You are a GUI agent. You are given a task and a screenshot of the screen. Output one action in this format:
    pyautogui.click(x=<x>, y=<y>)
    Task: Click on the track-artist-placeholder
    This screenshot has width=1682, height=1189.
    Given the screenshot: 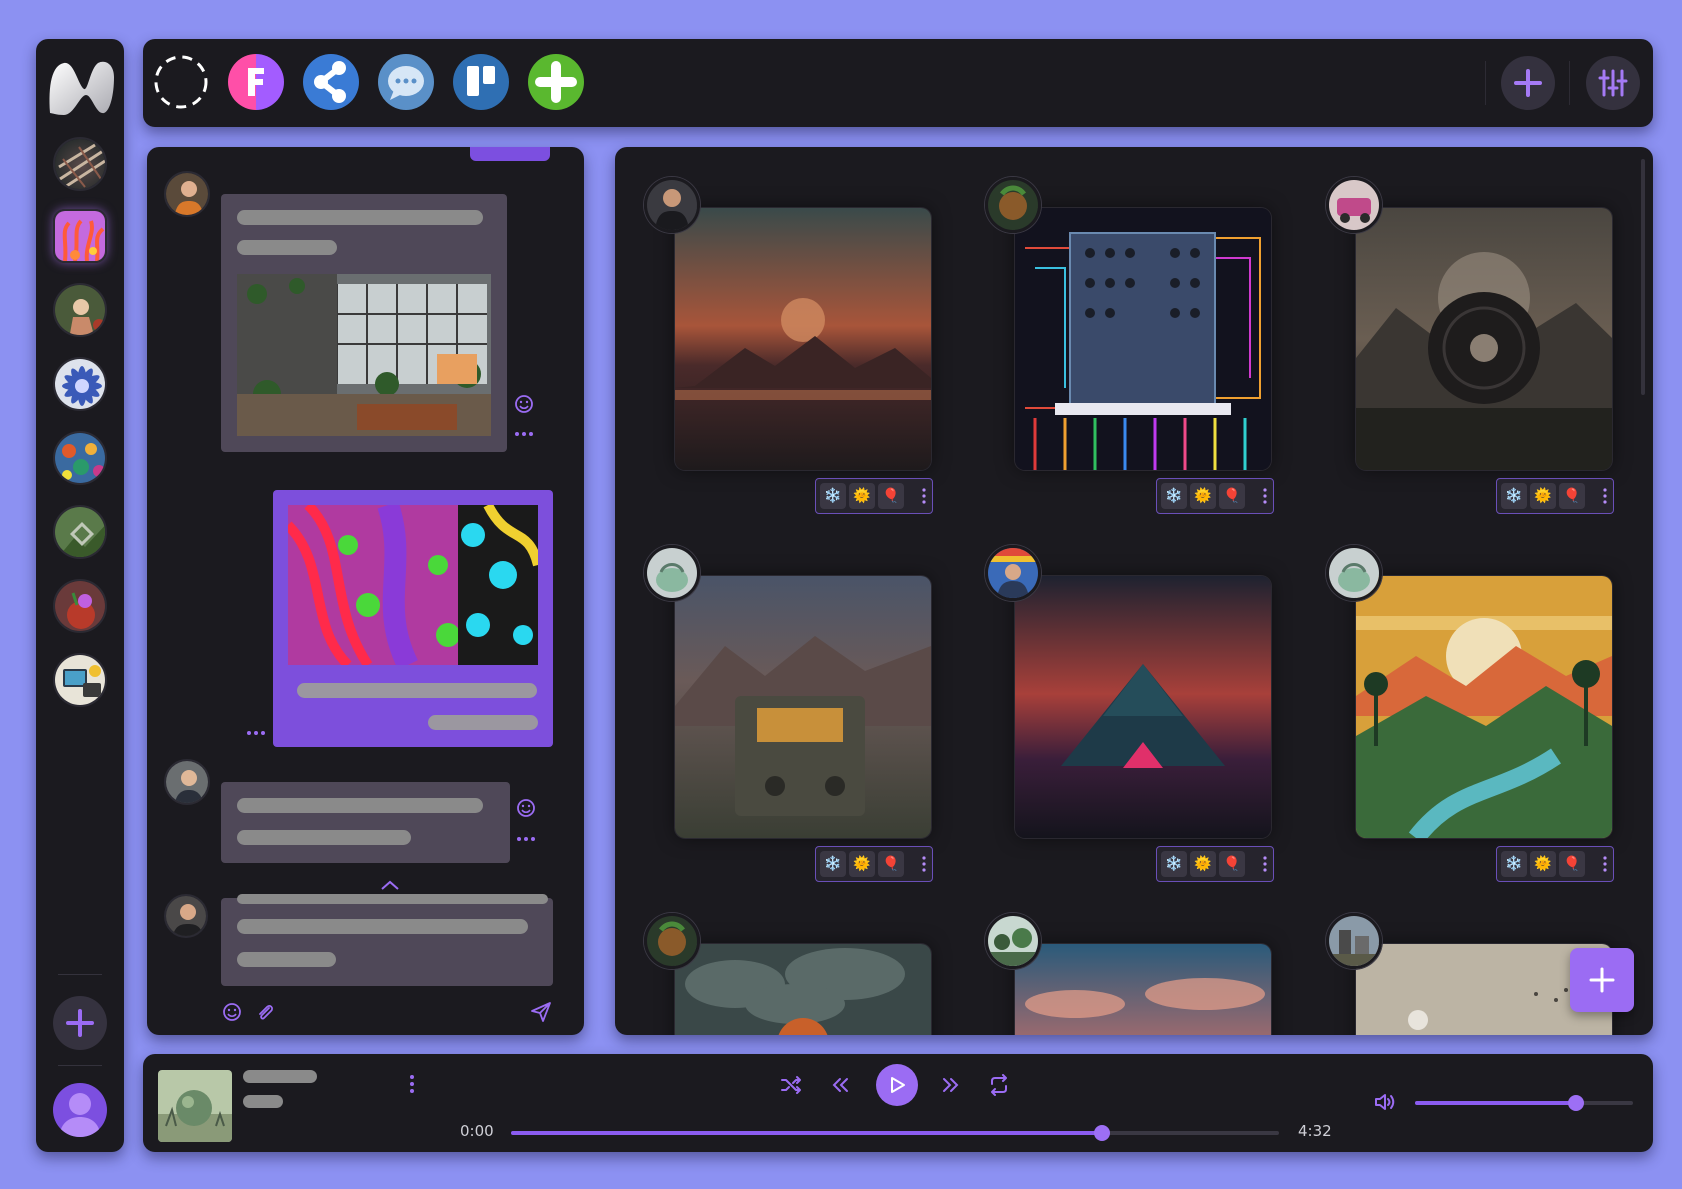 What is the action you would take?
    pyautogui.click(x=263, y=1101)
    